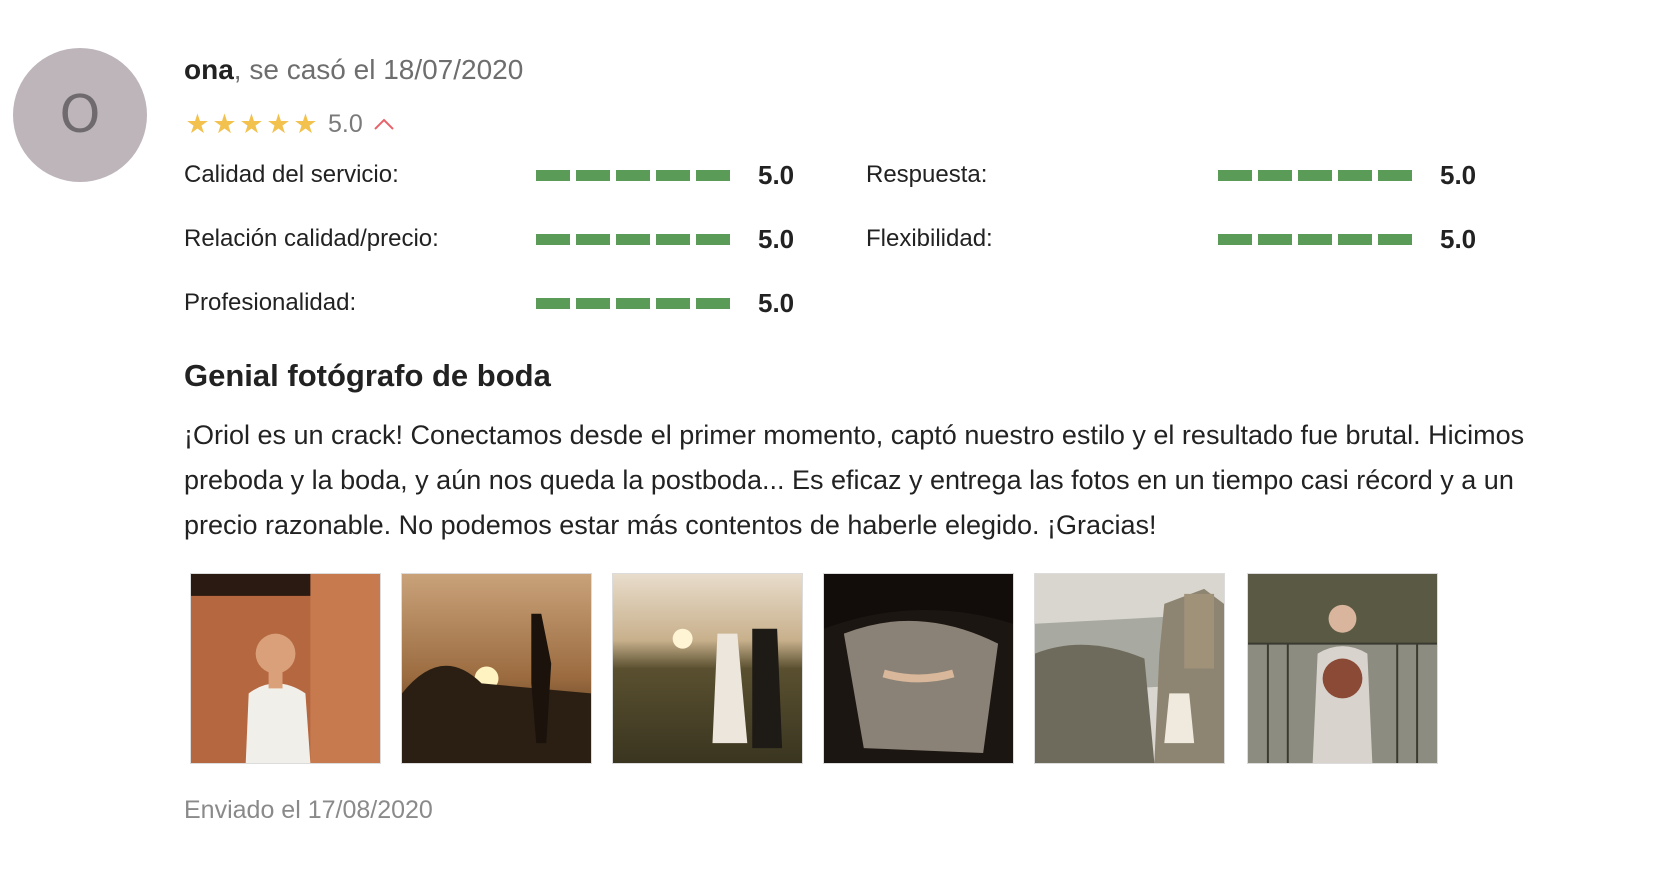 The image size is (1666, 890). Describe the element at coordinates (489, 239) in the screenshot. I see `criterion-relacion-calidad-precio: Relación calidad/precio: 5.0` at that location.